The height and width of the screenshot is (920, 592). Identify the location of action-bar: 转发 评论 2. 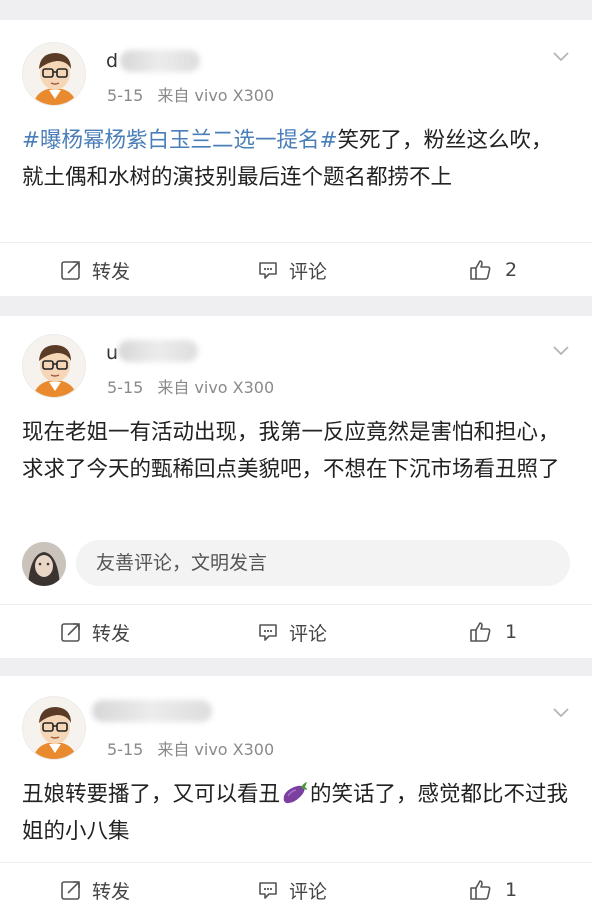
(296, 269).